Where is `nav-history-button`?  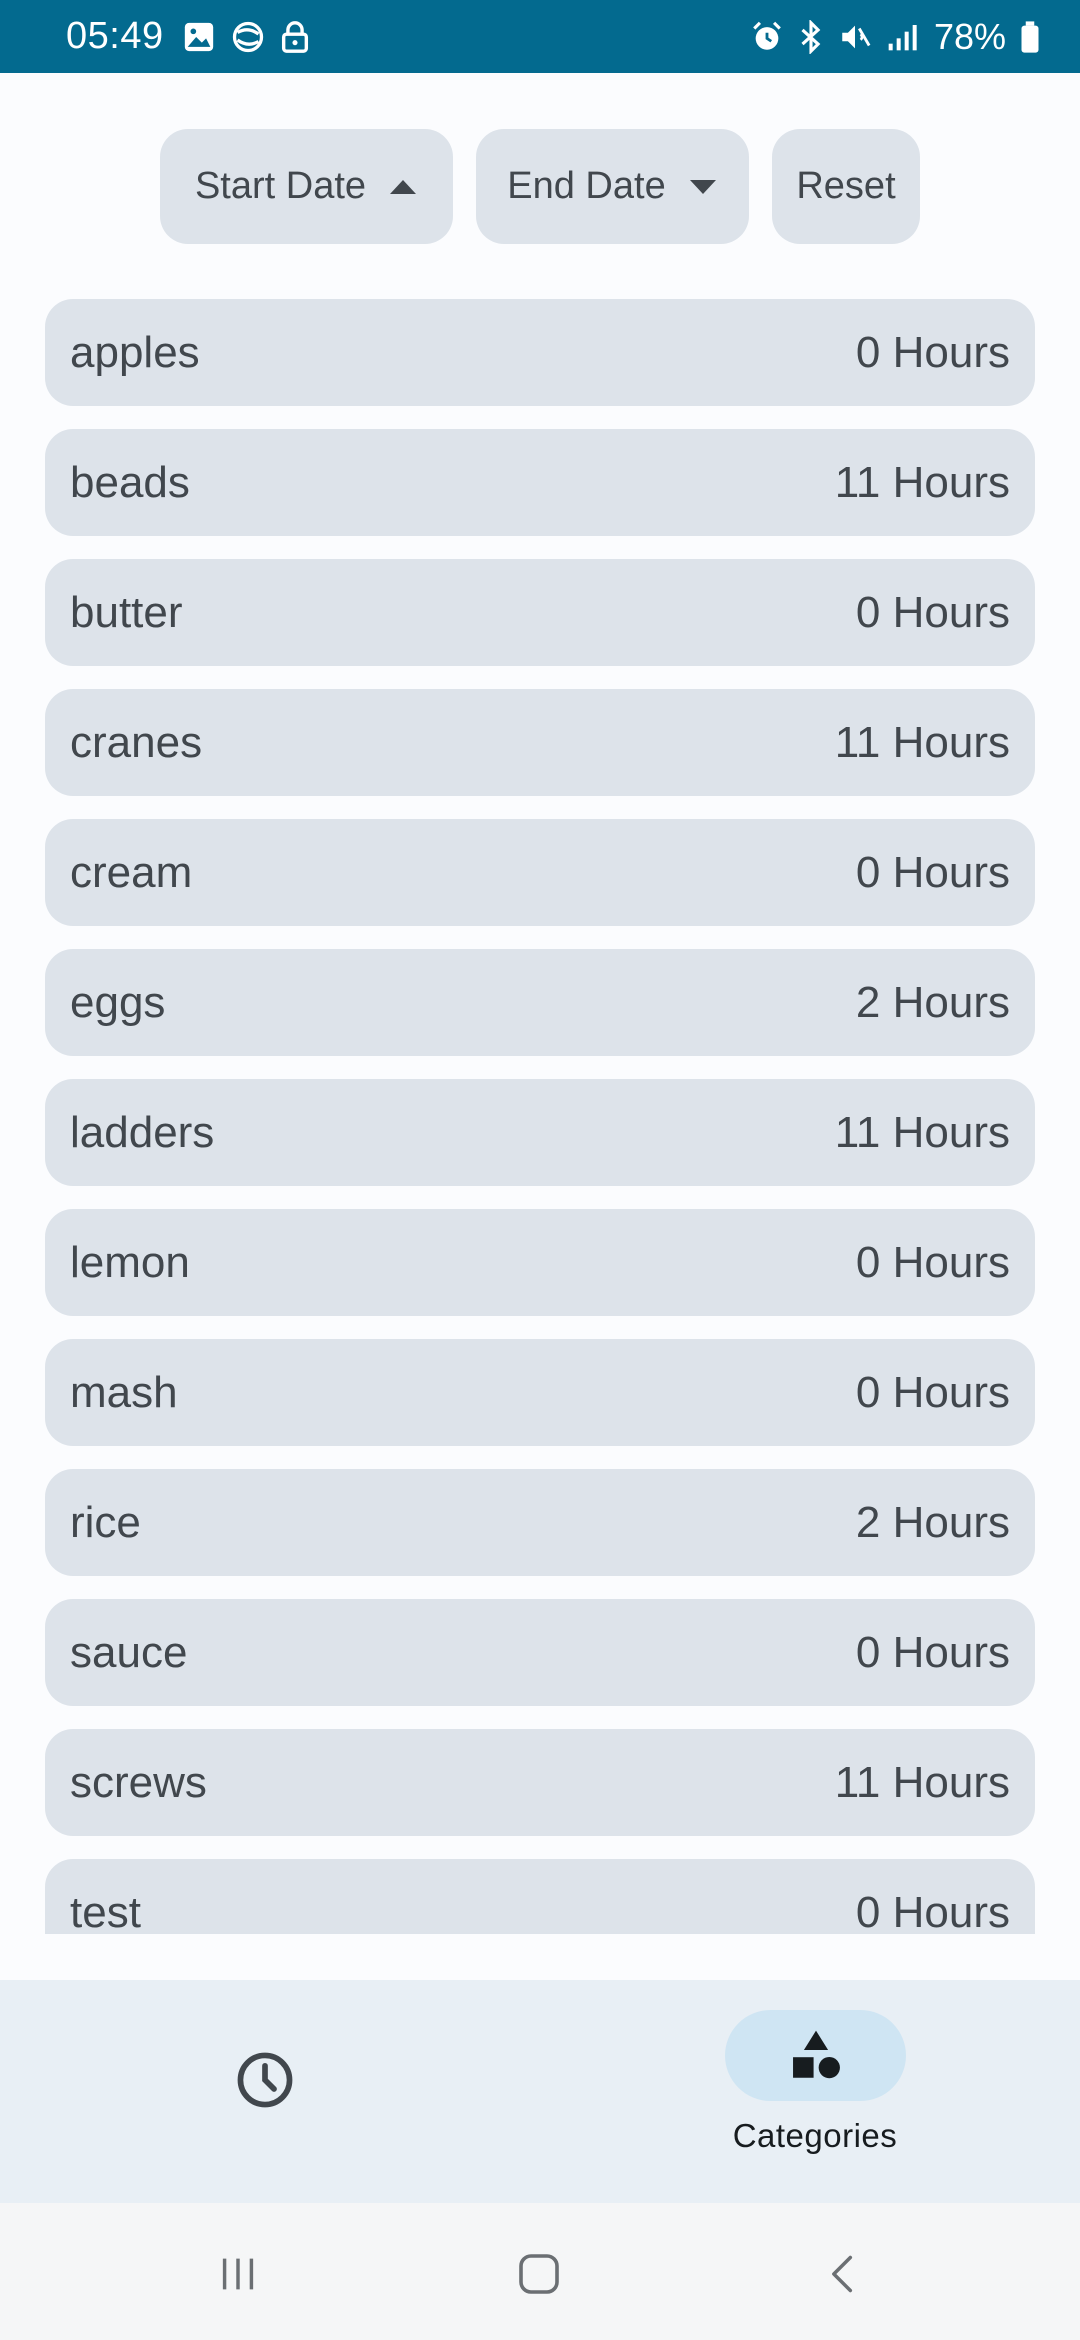
nav-history-button is located at coordinates (265, 2080).